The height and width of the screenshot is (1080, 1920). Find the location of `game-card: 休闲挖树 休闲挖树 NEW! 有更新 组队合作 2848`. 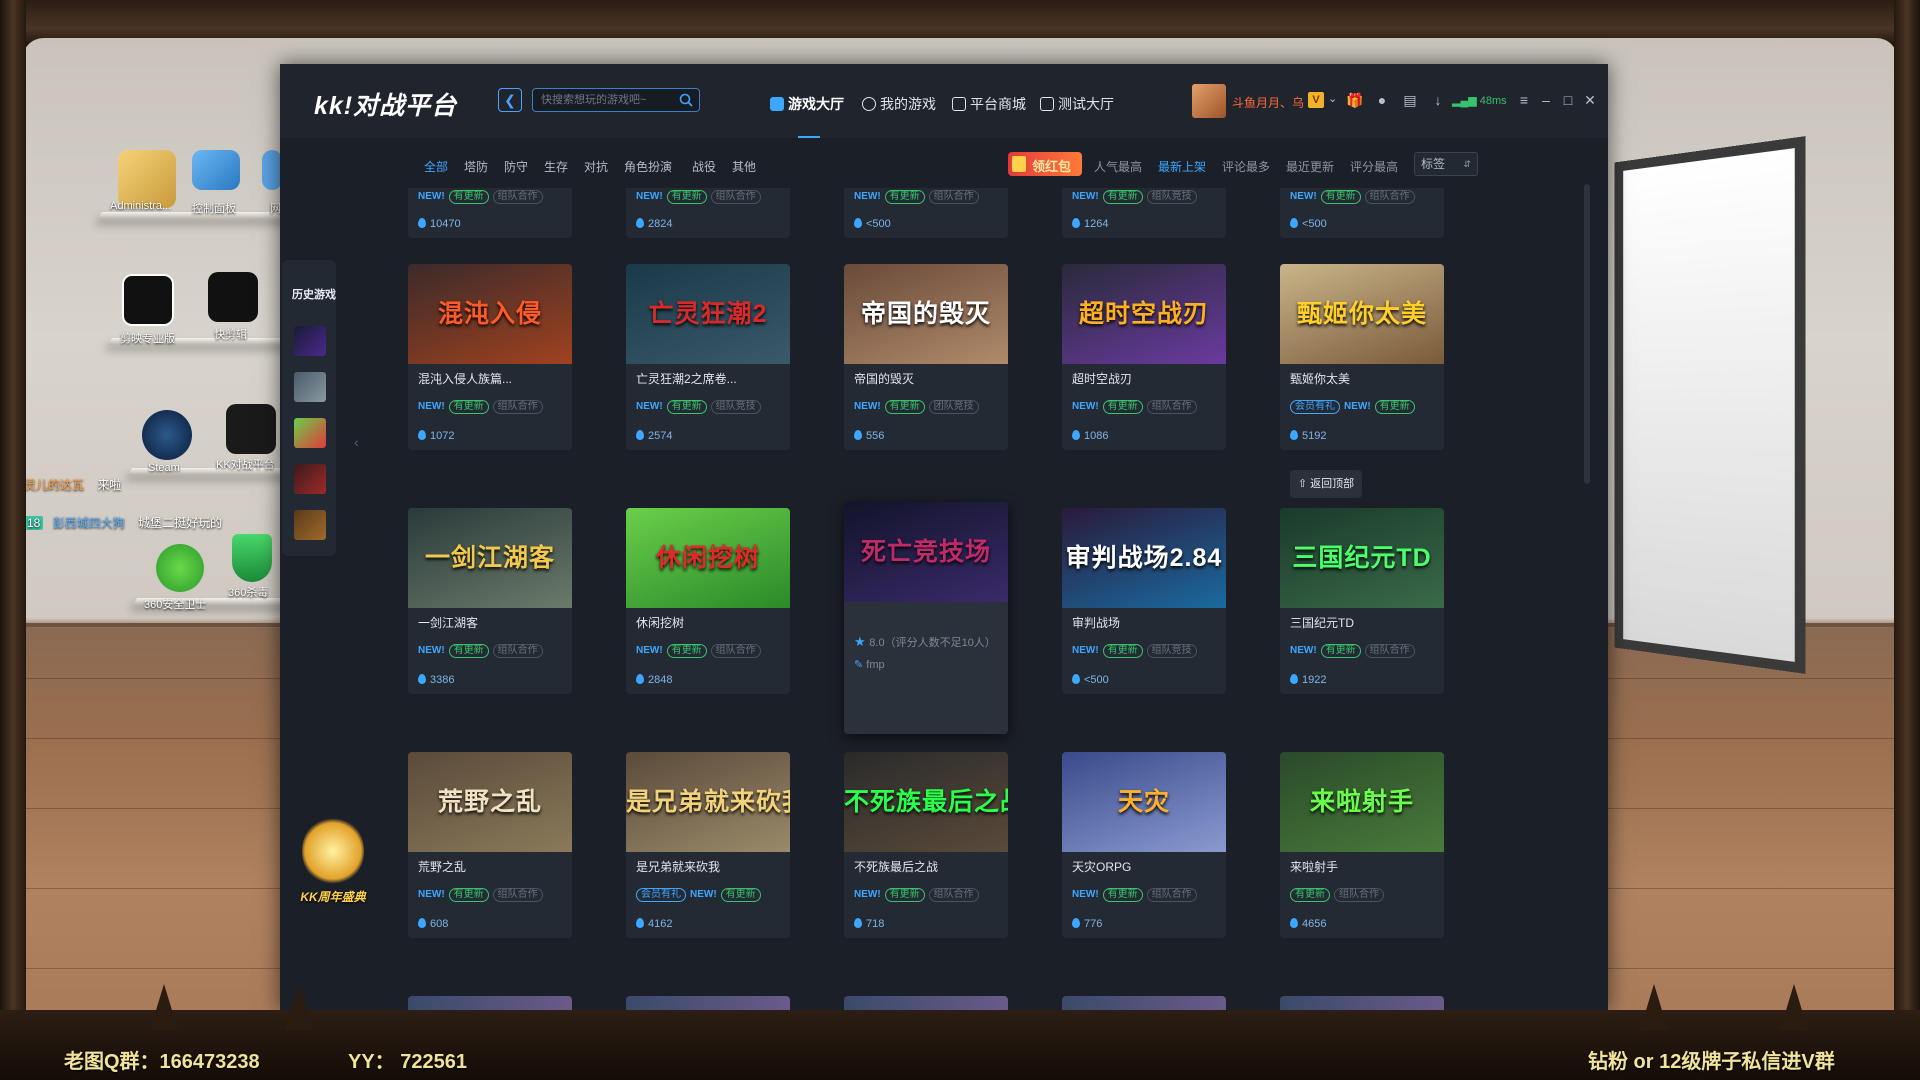

game-card: 休闲挖树 休闲挖树 NEW! 有更新 组队合作 2848 is located at coordinates (708, 601).